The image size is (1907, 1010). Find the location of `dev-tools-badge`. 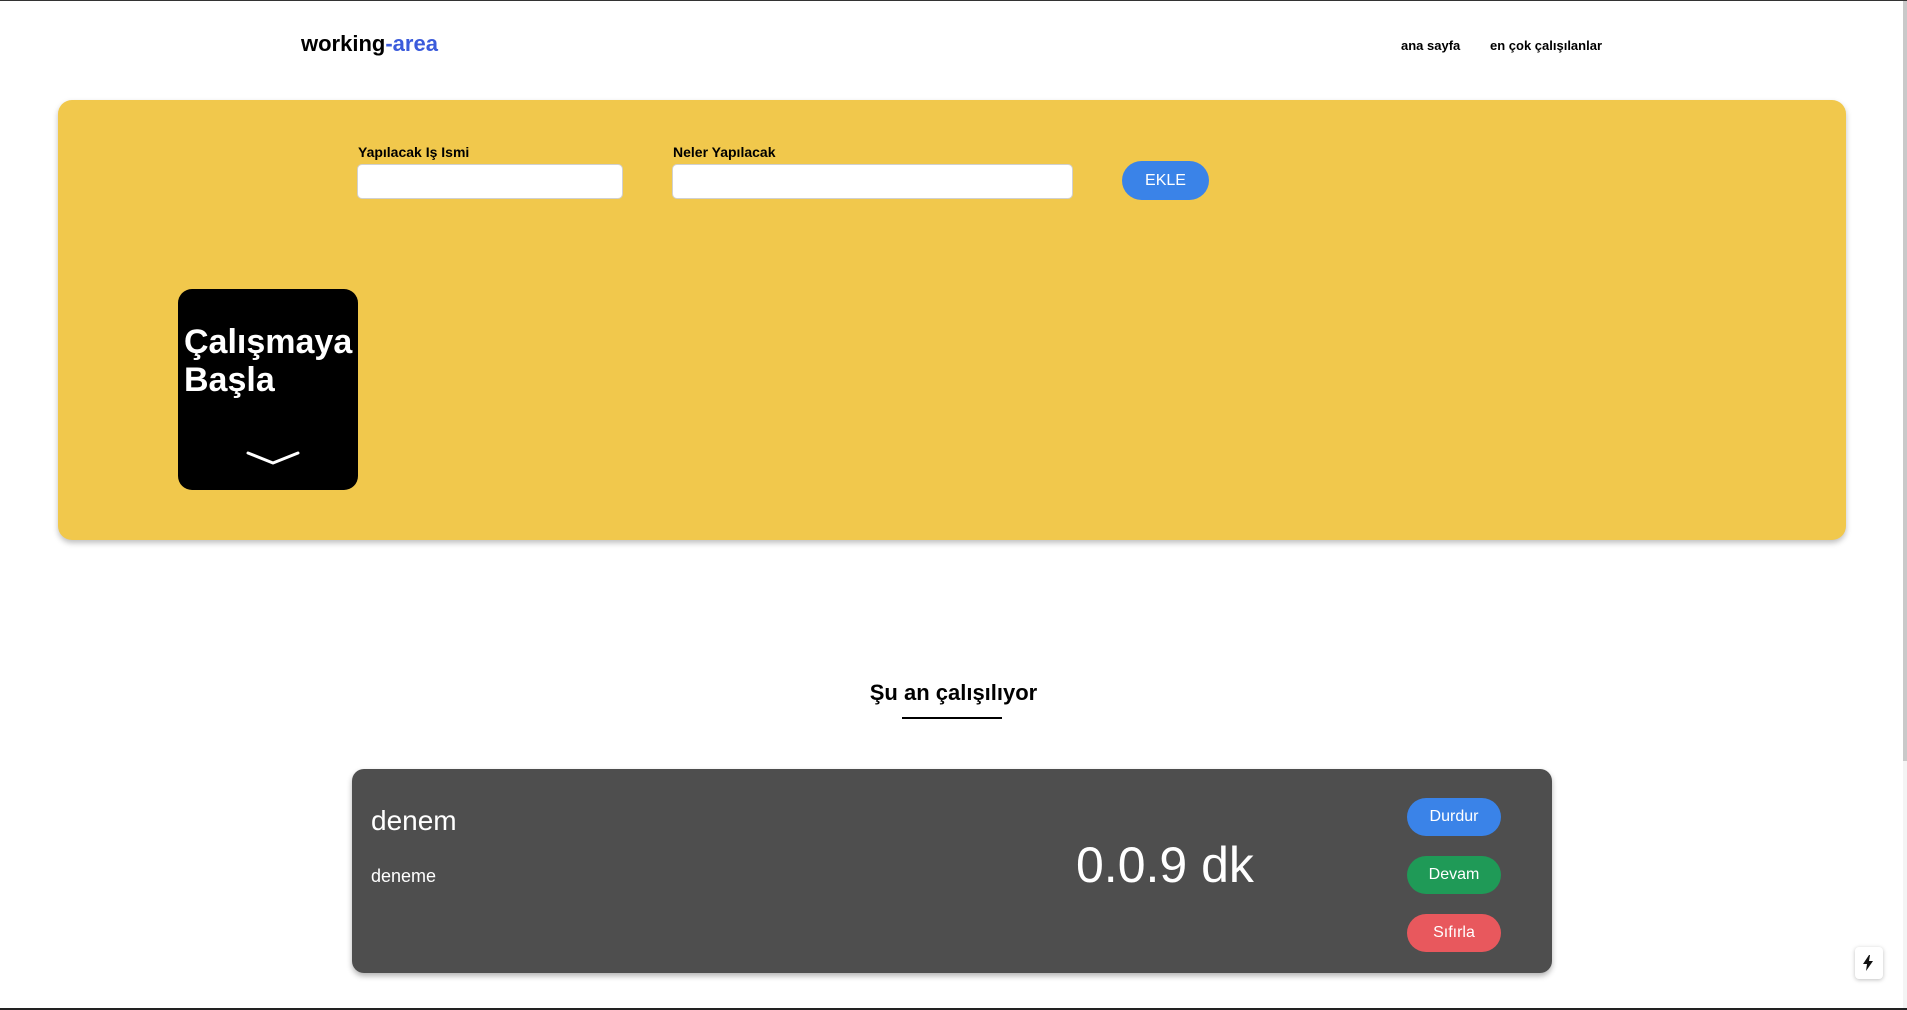

dev-tools-badge is located at coordinates (1869, 963).